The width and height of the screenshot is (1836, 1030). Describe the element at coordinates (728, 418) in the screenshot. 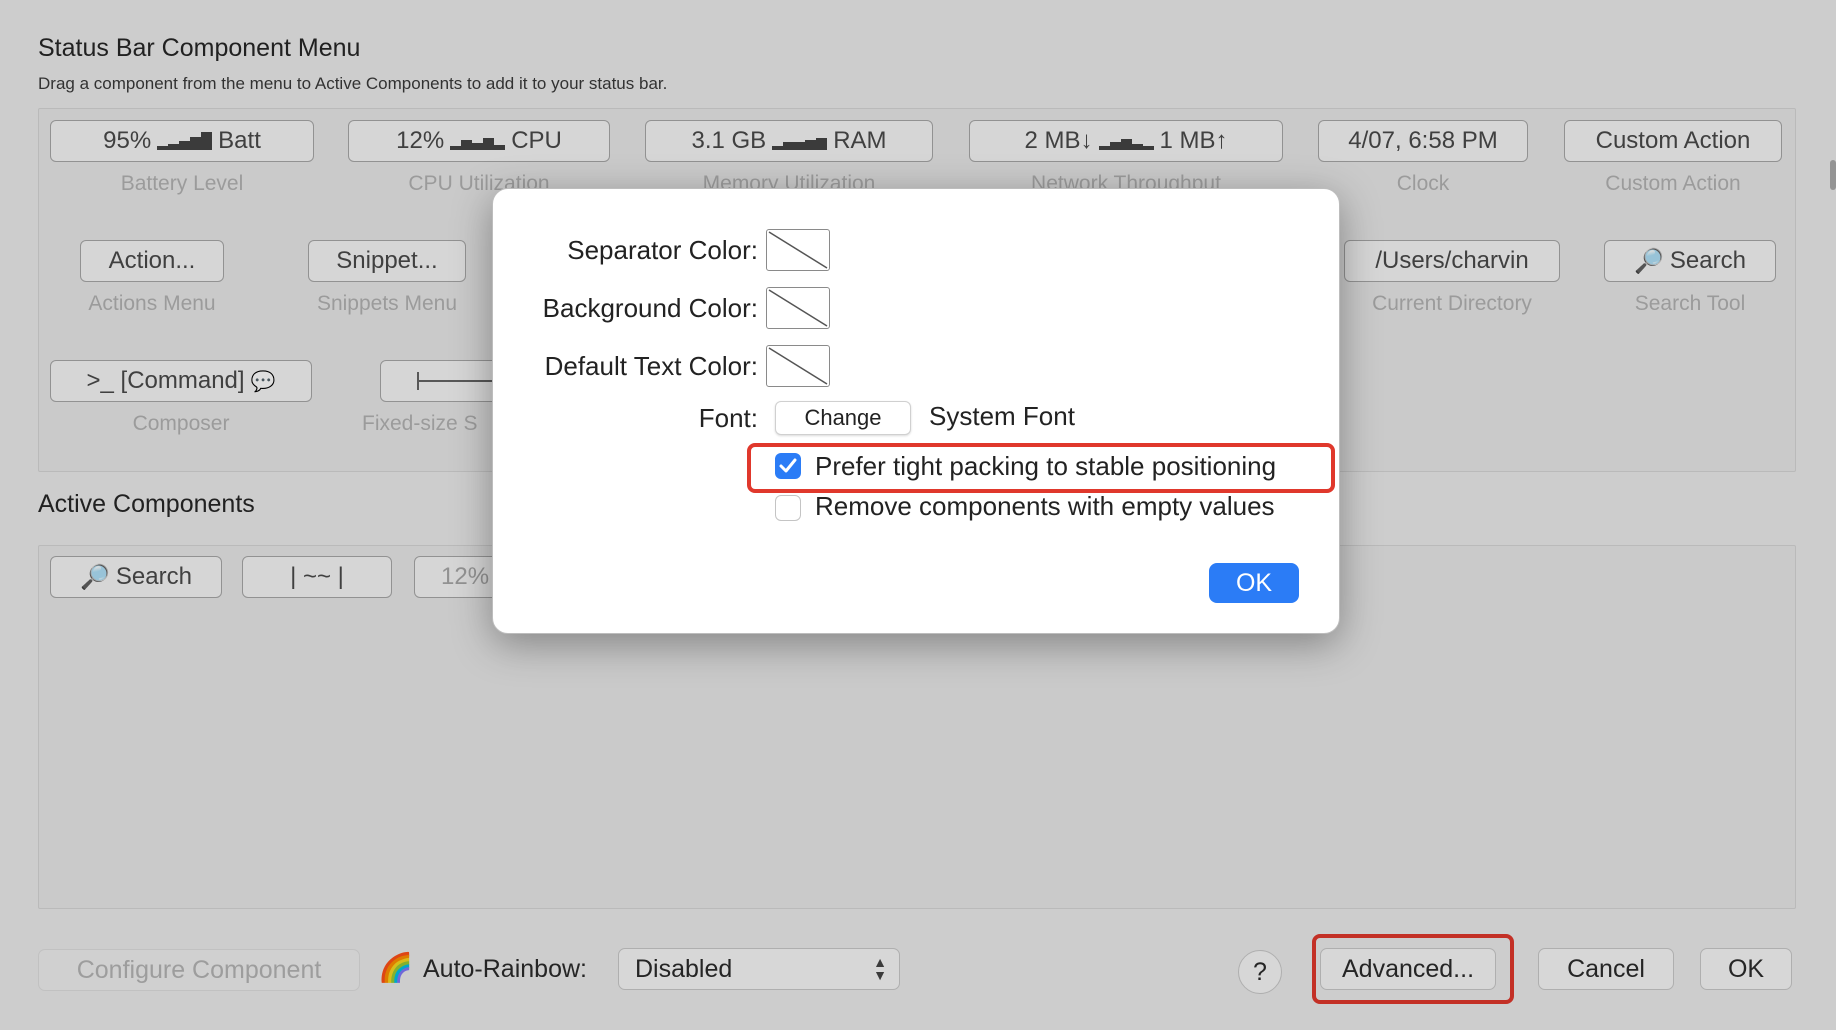

I see `font-label: Font:` at that location.